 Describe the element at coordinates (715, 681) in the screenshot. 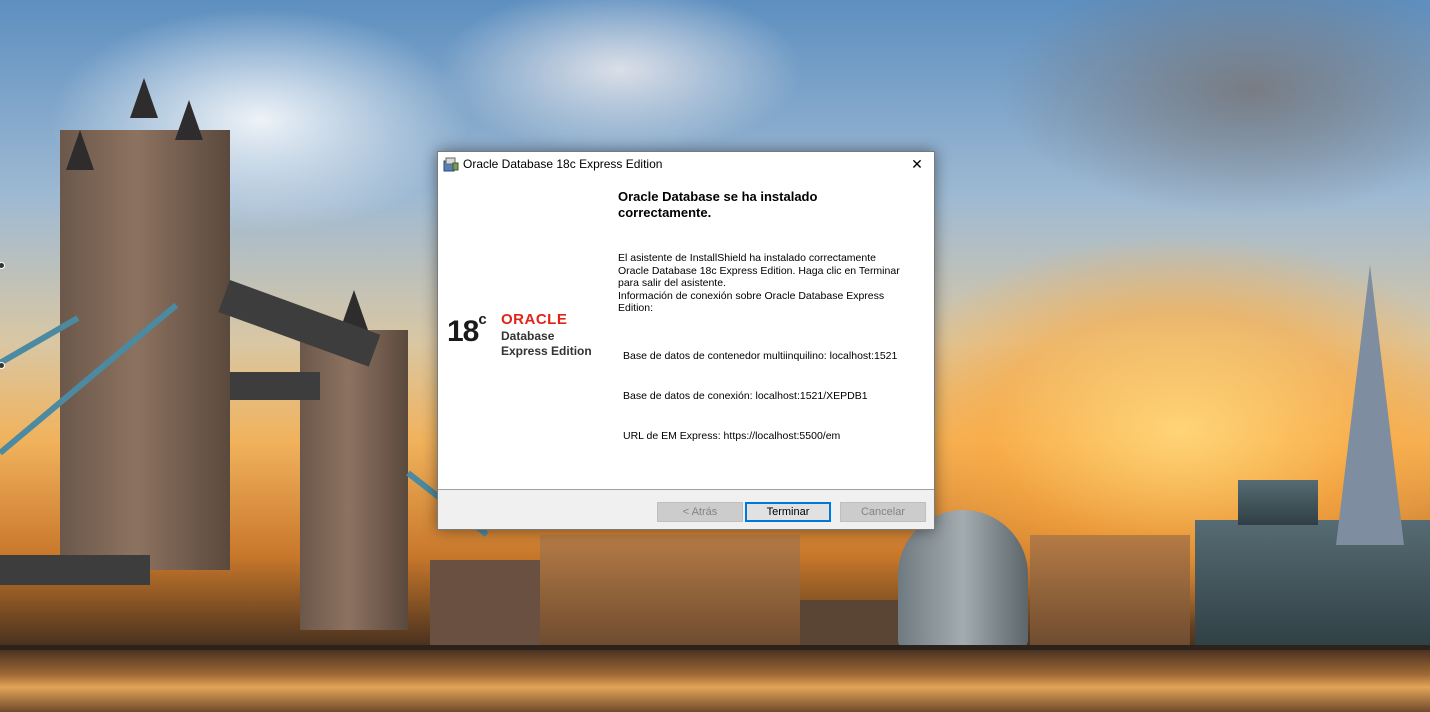

I see `river` at that location.